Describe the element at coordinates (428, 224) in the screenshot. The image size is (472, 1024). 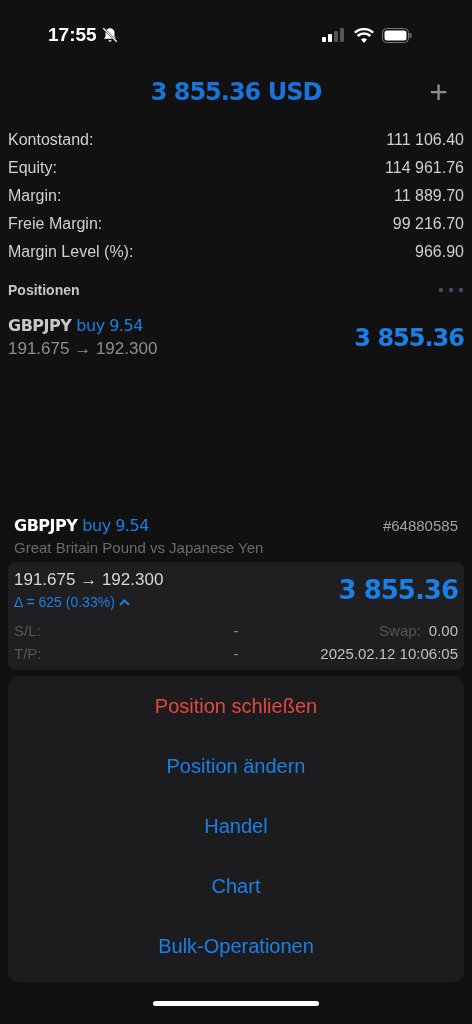
I see `account-value: 99 216.70` at that location.